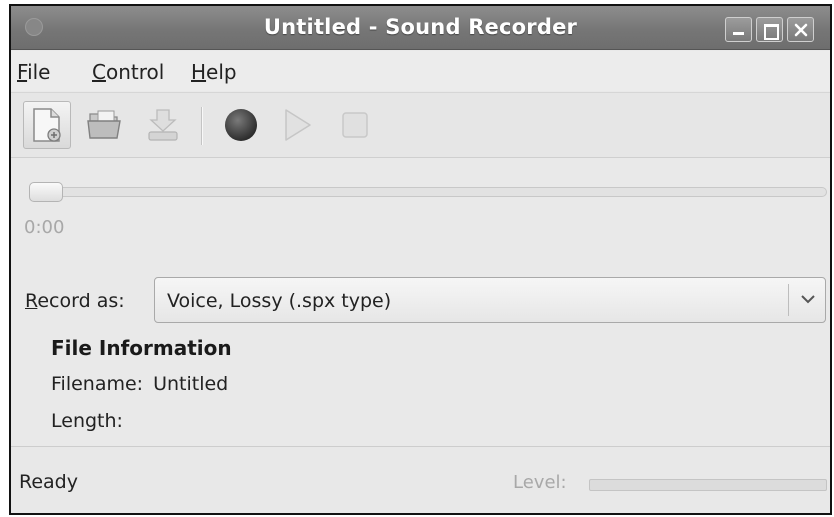  What do you see at coordinates (708, 485) in the screenshot?
I see `level-meter` at bounding box center [708, 485].